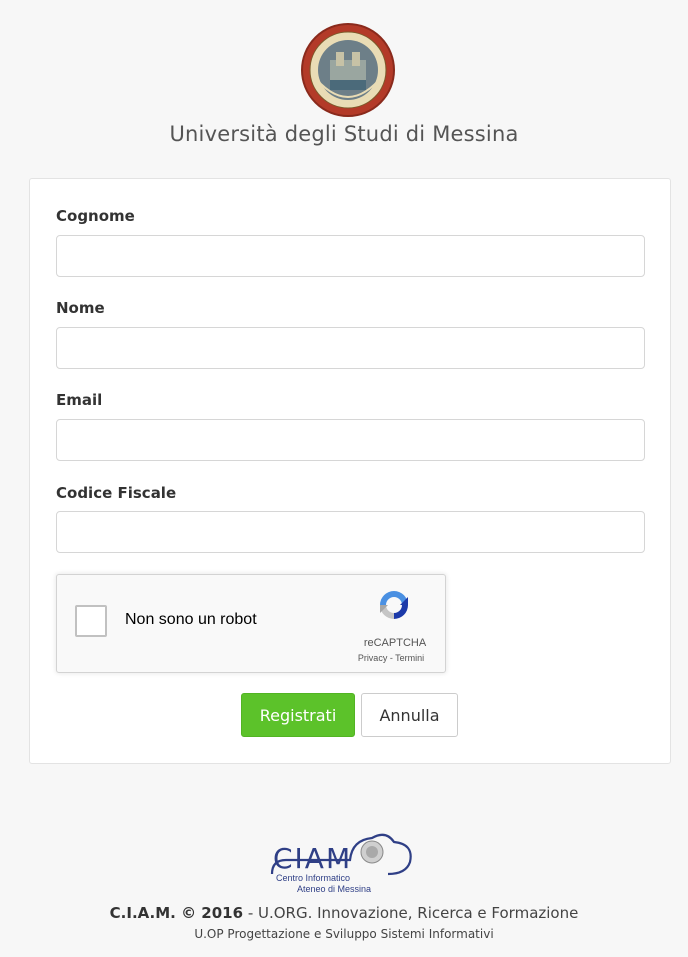  Describe the element at coordinates (394, 605) in the screenshot. I see `recaptcha-logo-icon` at that location.